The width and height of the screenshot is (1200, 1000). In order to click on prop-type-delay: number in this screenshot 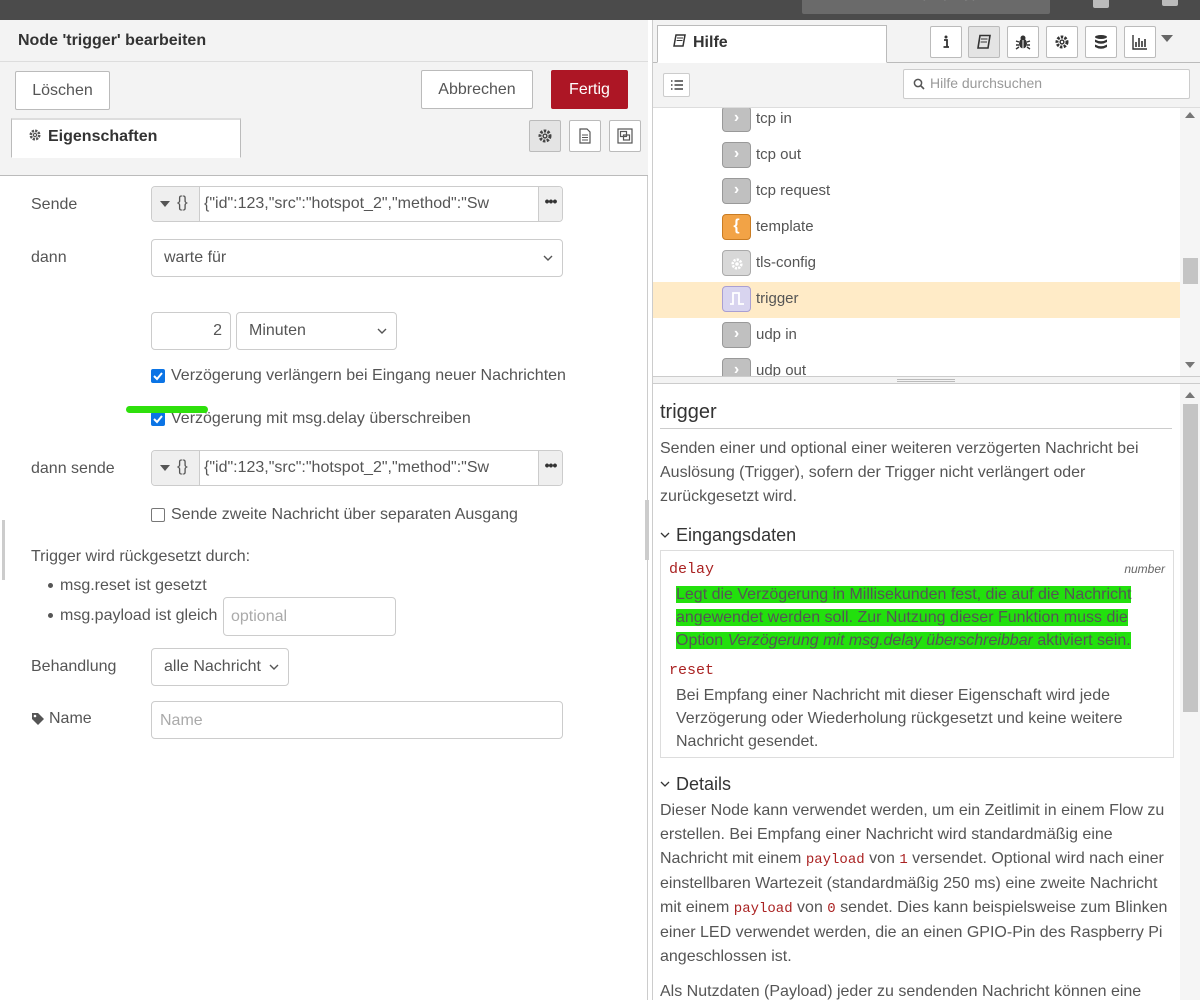, I will do `click(1144, 569)`.